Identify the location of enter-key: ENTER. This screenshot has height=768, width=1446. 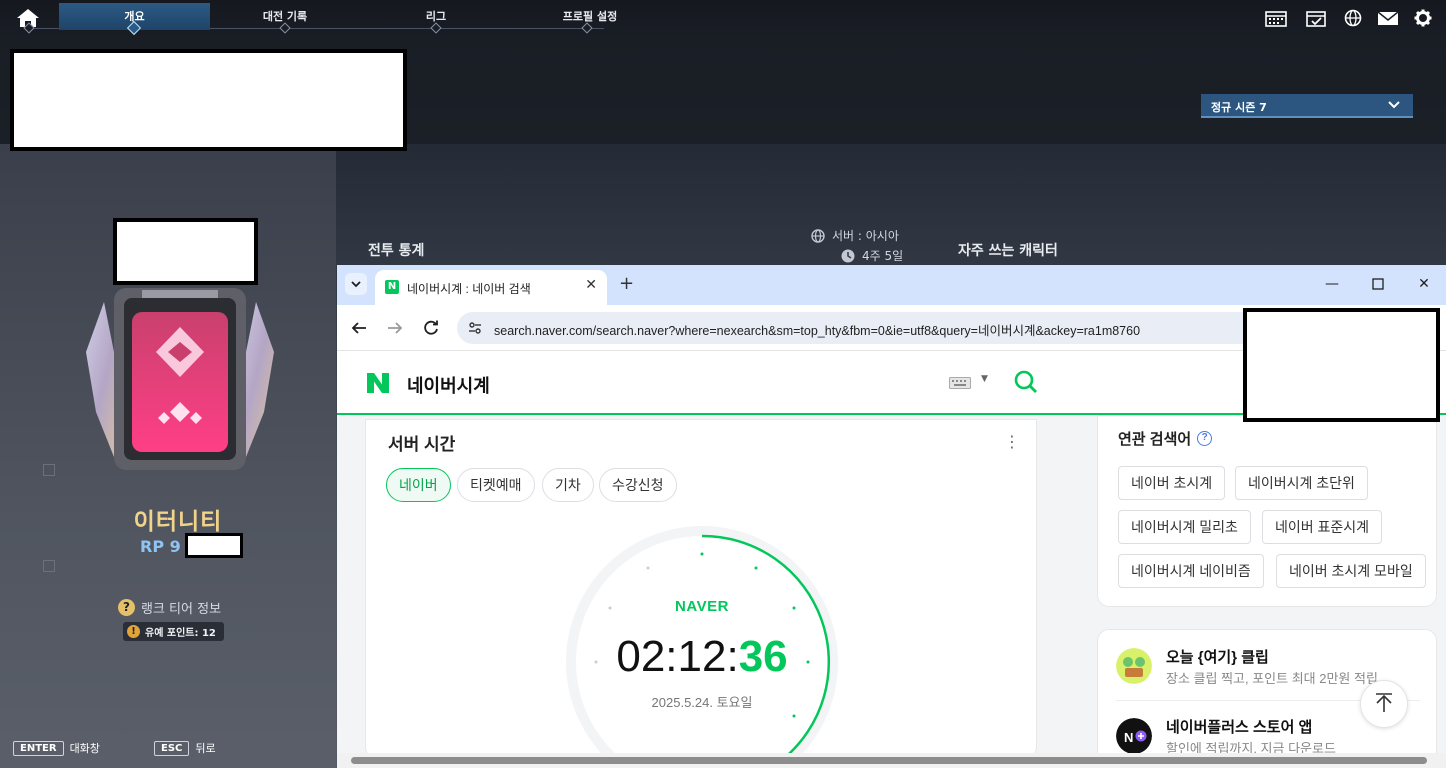
(38, 748).